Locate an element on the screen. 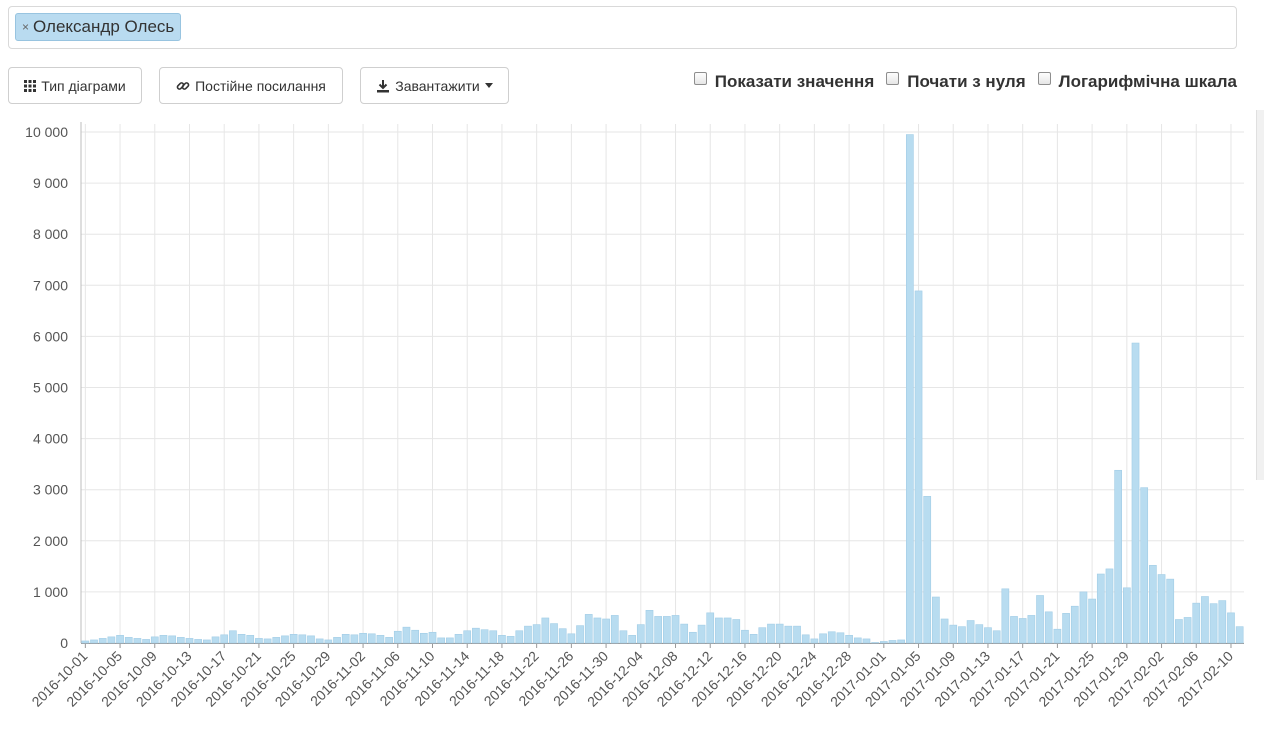  y-tick-label: 1 000 is located at coordinates (50, 592).